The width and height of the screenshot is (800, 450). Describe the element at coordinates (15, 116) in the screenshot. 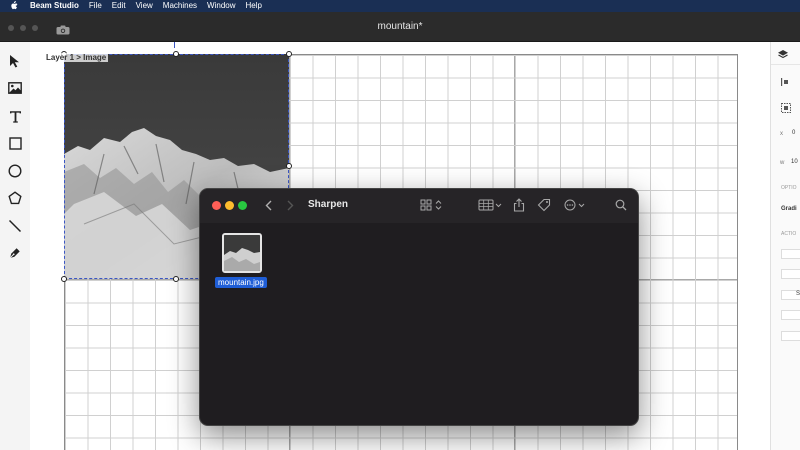

I see `text-icon` at that location.